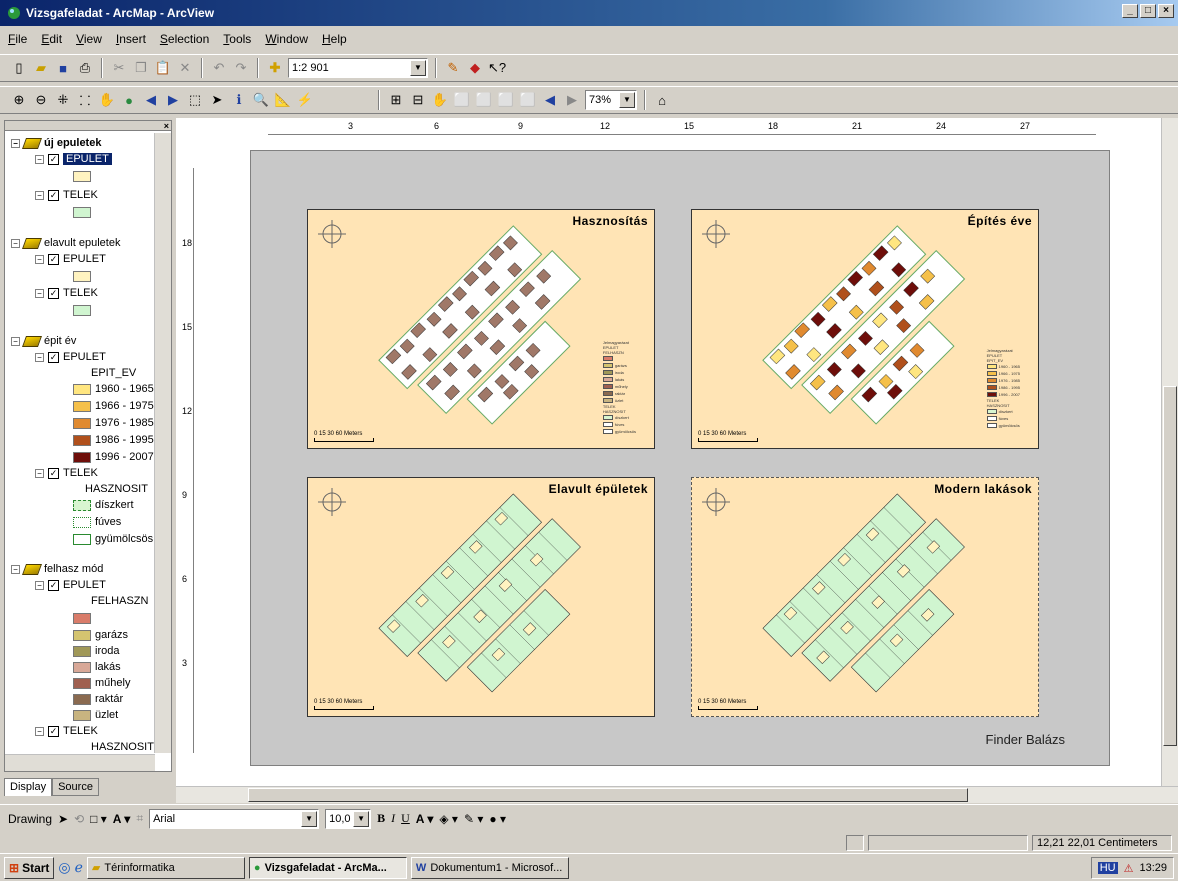 The image size is (1178, 881). What do you see at coordinates (348, 818) in the screenshot?
I see `font-size-combo: 10,0 ▼` at bounding box center [348, 818].